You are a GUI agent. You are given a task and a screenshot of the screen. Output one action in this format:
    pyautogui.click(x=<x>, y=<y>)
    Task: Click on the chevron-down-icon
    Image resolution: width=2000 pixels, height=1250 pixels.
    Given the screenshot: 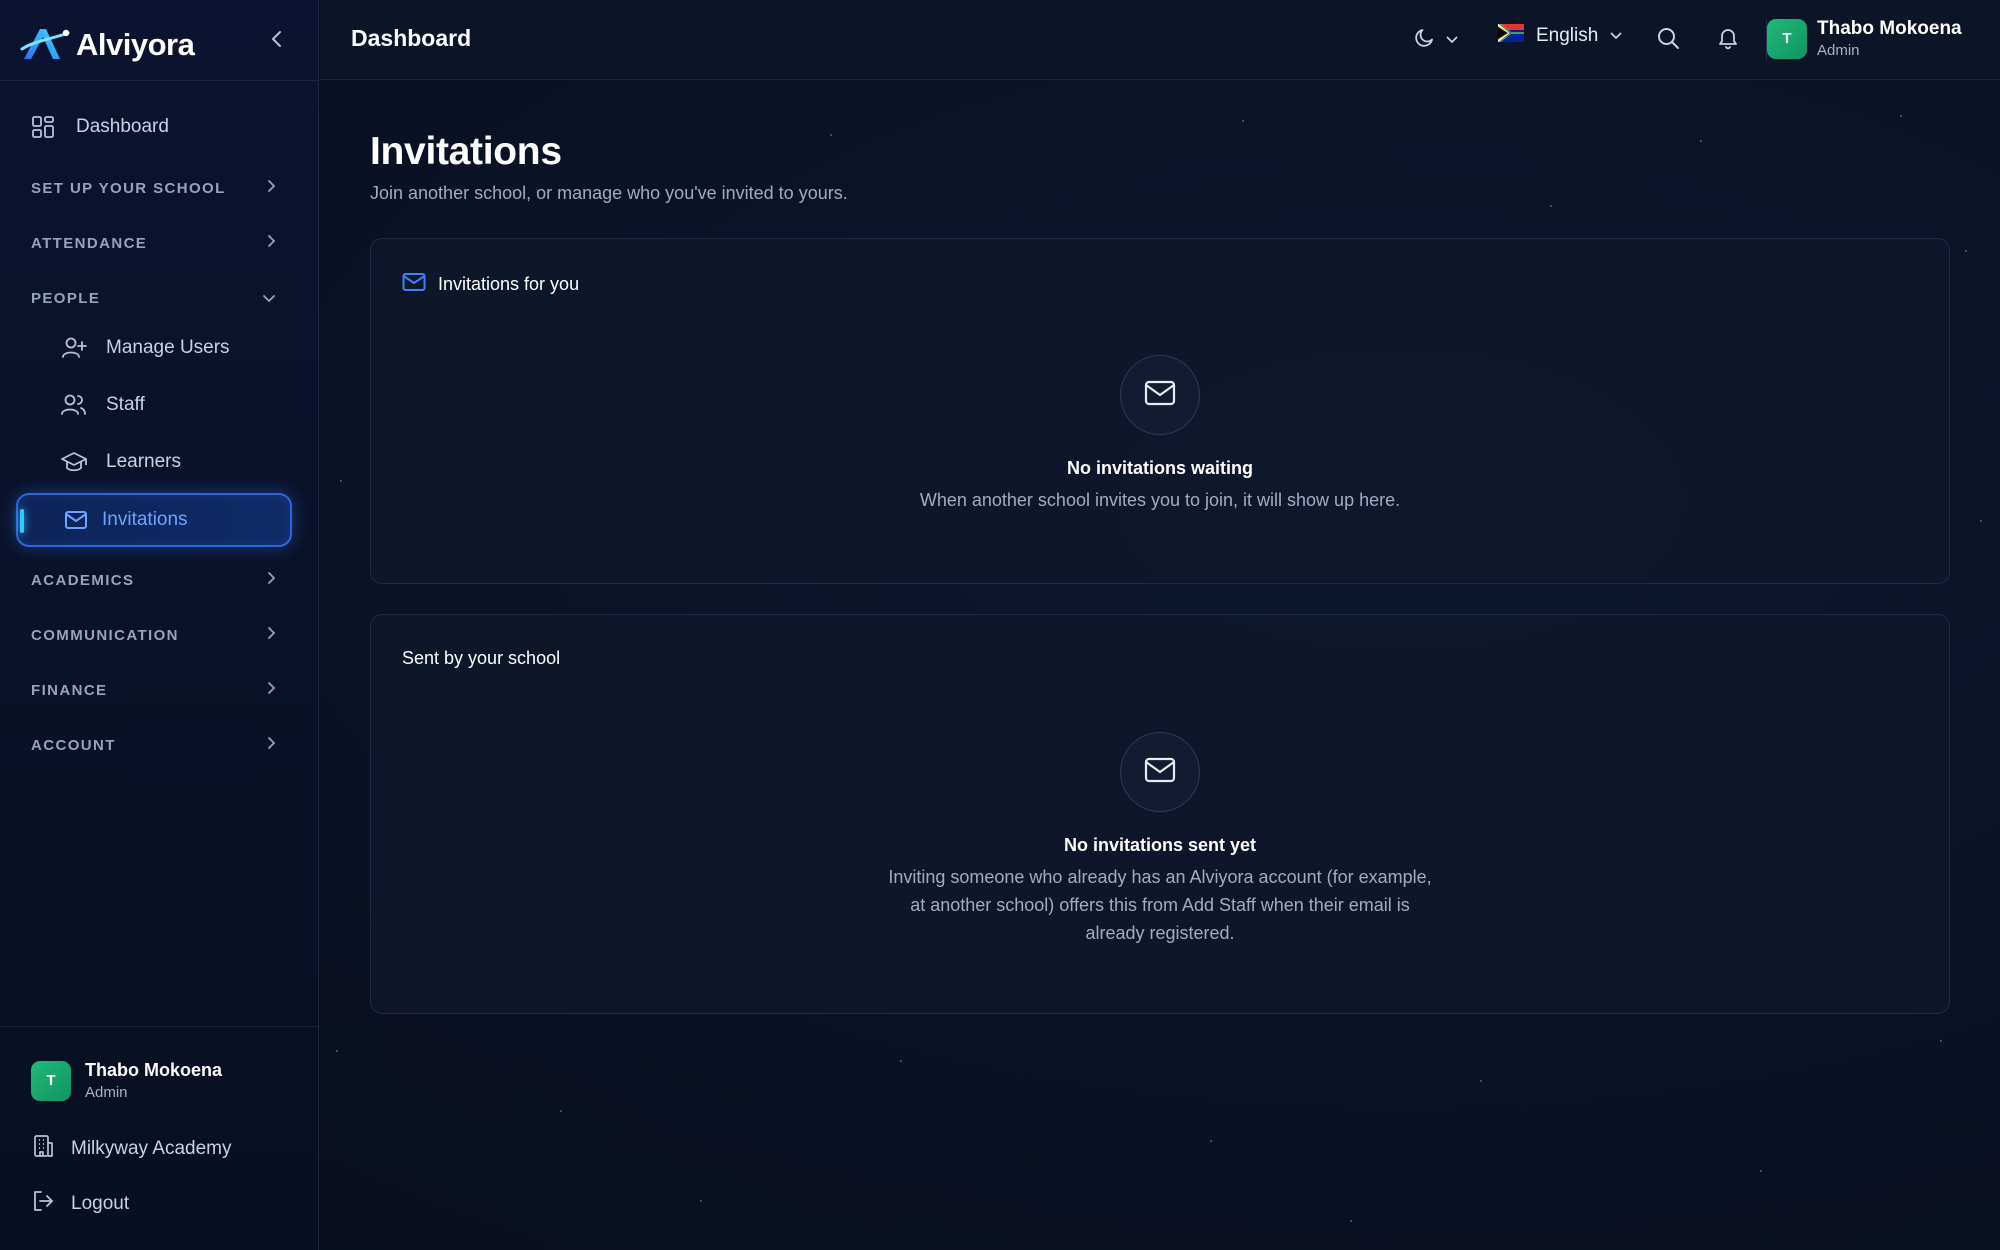 What is the action you would take?
    pyautogui.click(x=269, y=298)
    